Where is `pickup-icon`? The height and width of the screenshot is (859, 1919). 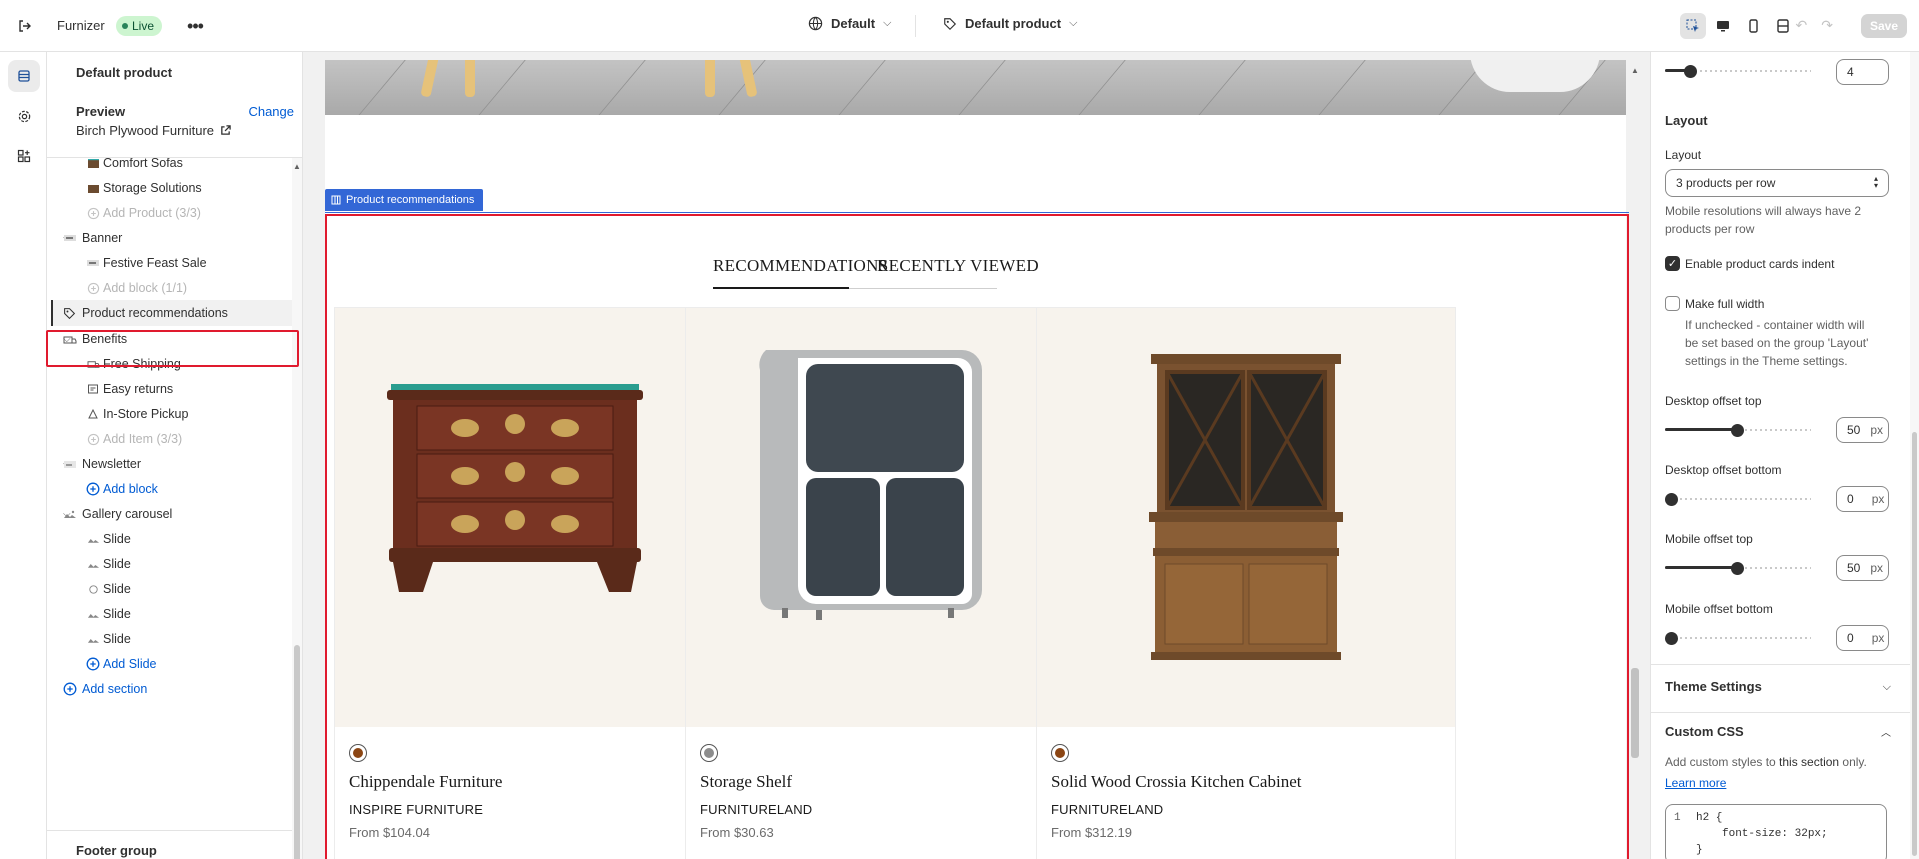
pickup-icon is located at coordinates (93, 414).